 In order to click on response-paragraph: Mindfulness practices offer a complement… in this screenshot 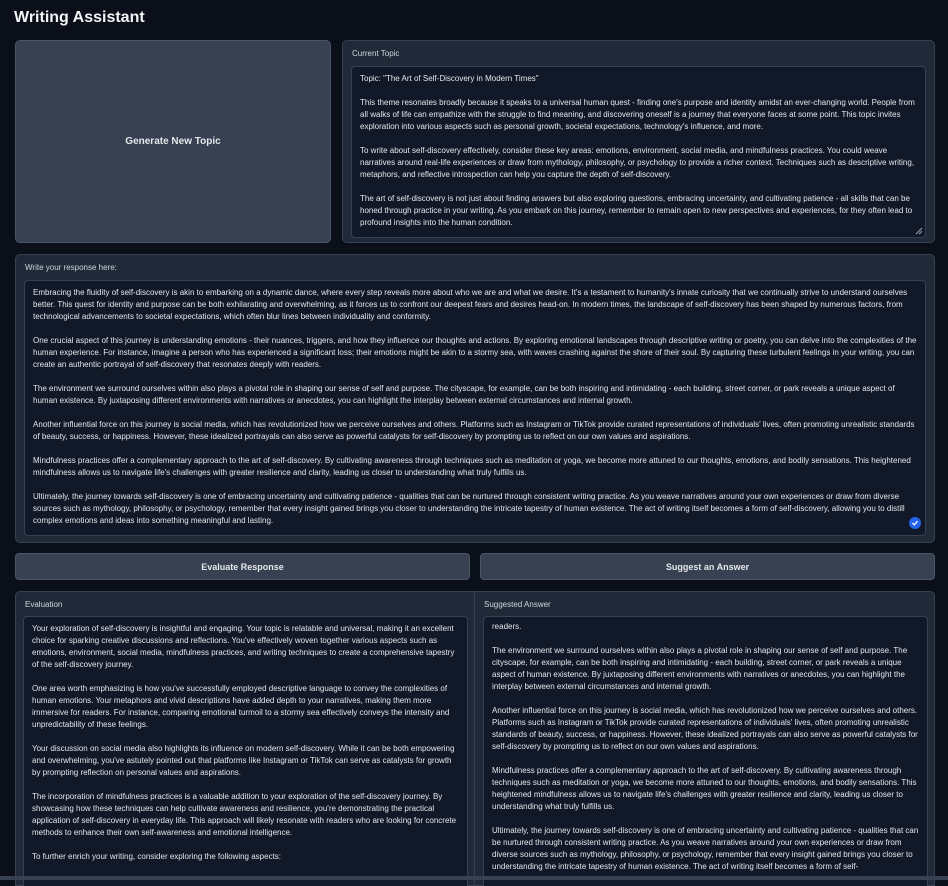, I will do `click(472, 466)`.